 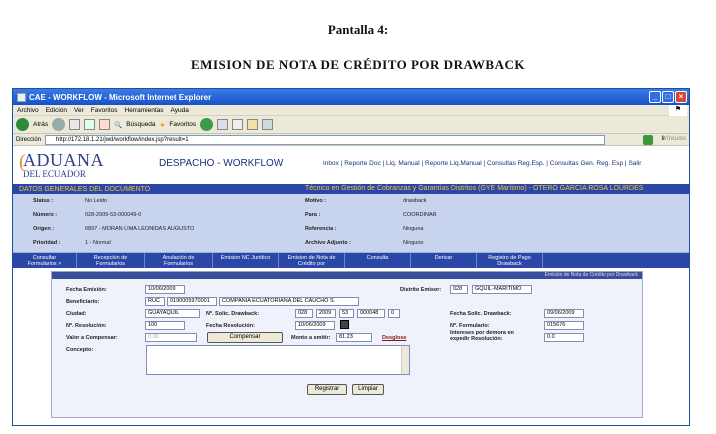 I want to click on beneficiario-id-field: 0190005970001, so click(x=192, y=301).